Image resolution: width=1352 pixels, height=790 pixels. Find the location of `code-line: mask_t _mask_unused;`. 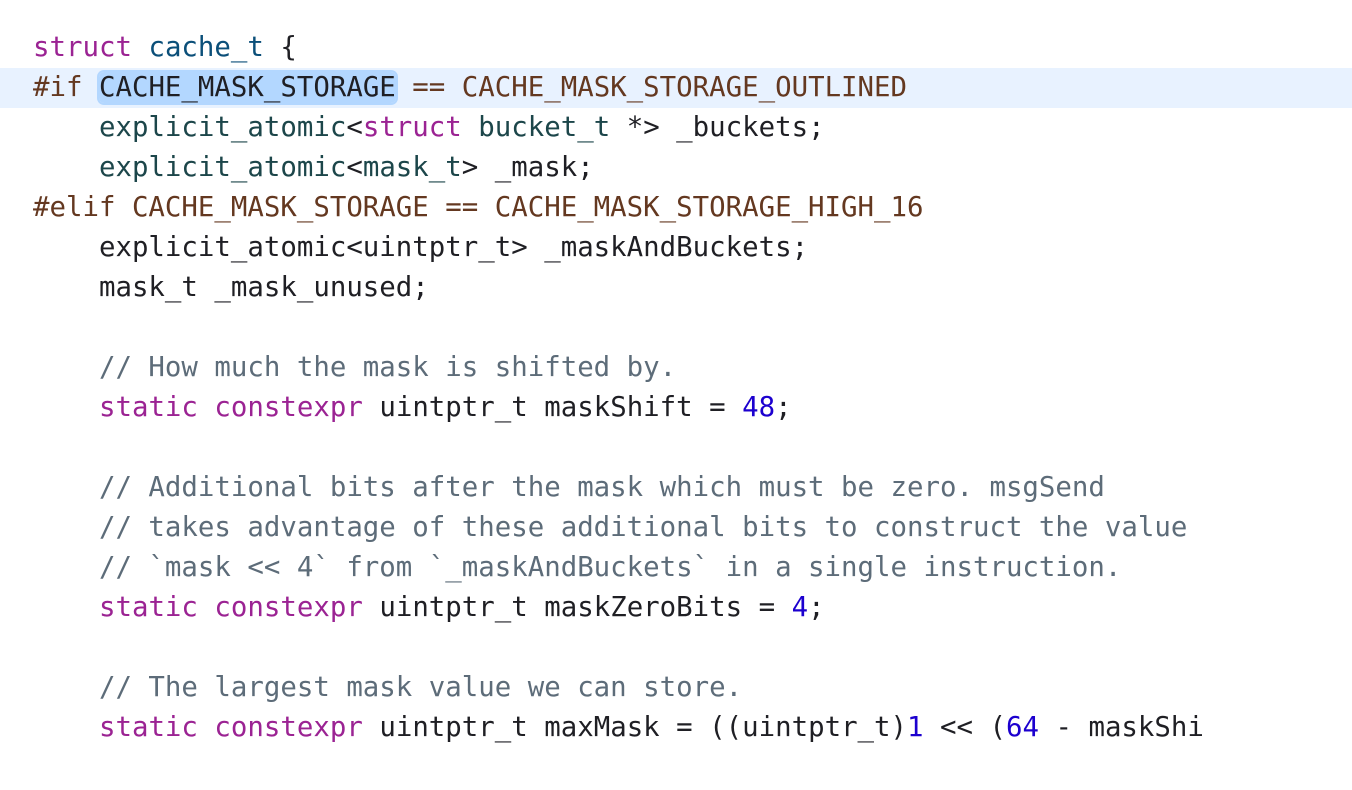

code-line: mask_t _mask_unused; is located at coordinates (676, 288).